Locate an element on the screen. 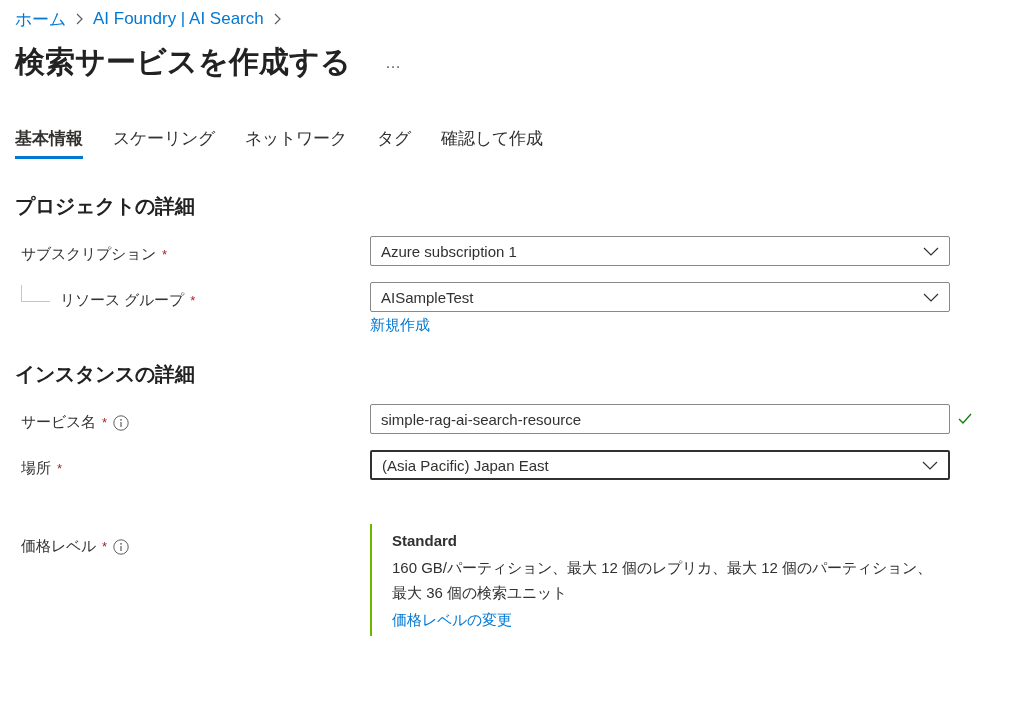 The image size is (1031, 718). tier-name: Standard is located at coordinates (425, 540).